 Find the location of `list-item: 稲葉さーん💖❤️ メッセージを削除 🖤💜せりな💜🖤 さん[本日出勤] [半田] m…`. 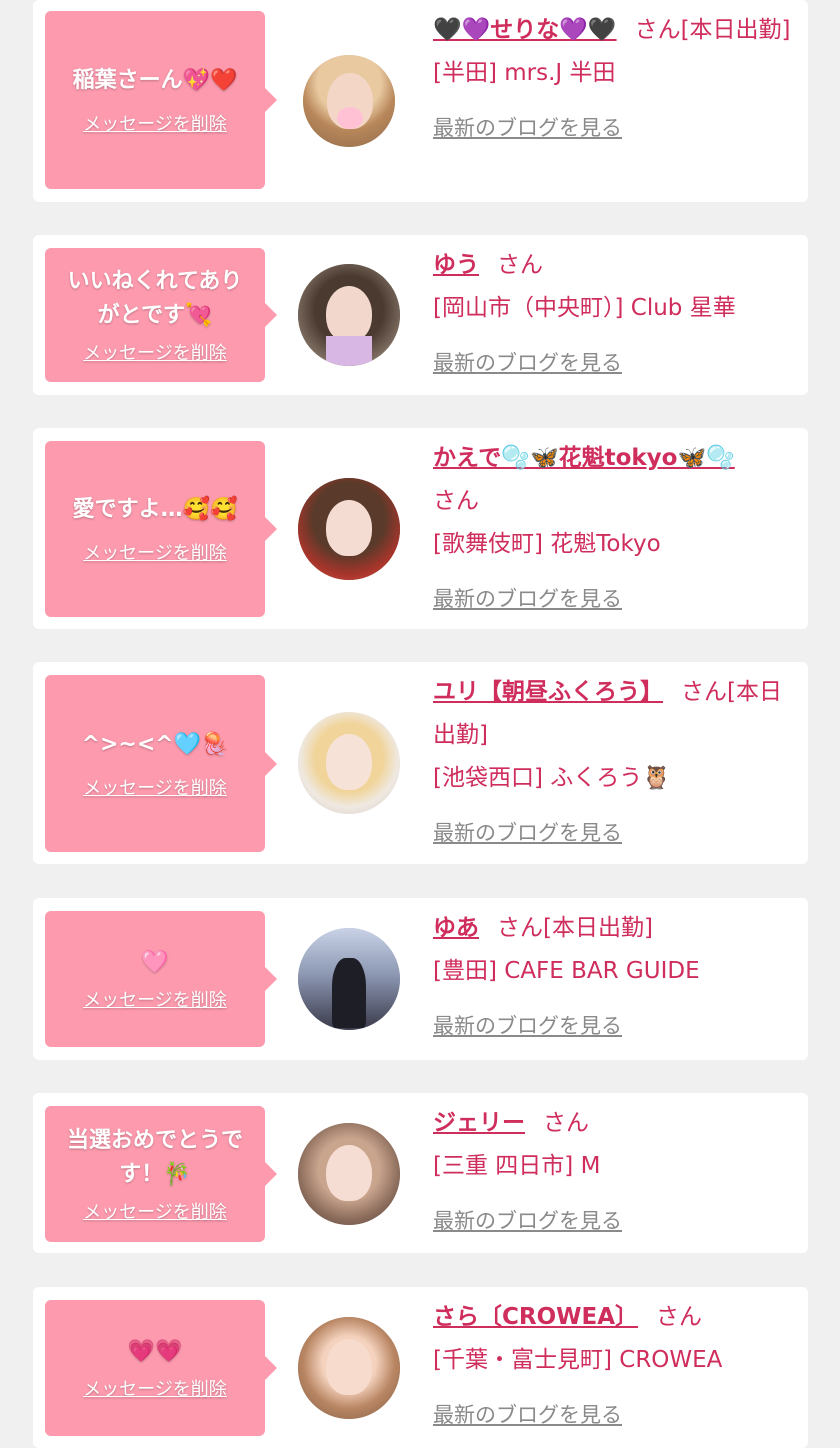

list-item: 稲葉さーん💖❤️ メッセージを削除 🖤💜せりな💜🖤 さん[本日出勤] [半田] m… is located at coordinates (420, 101).